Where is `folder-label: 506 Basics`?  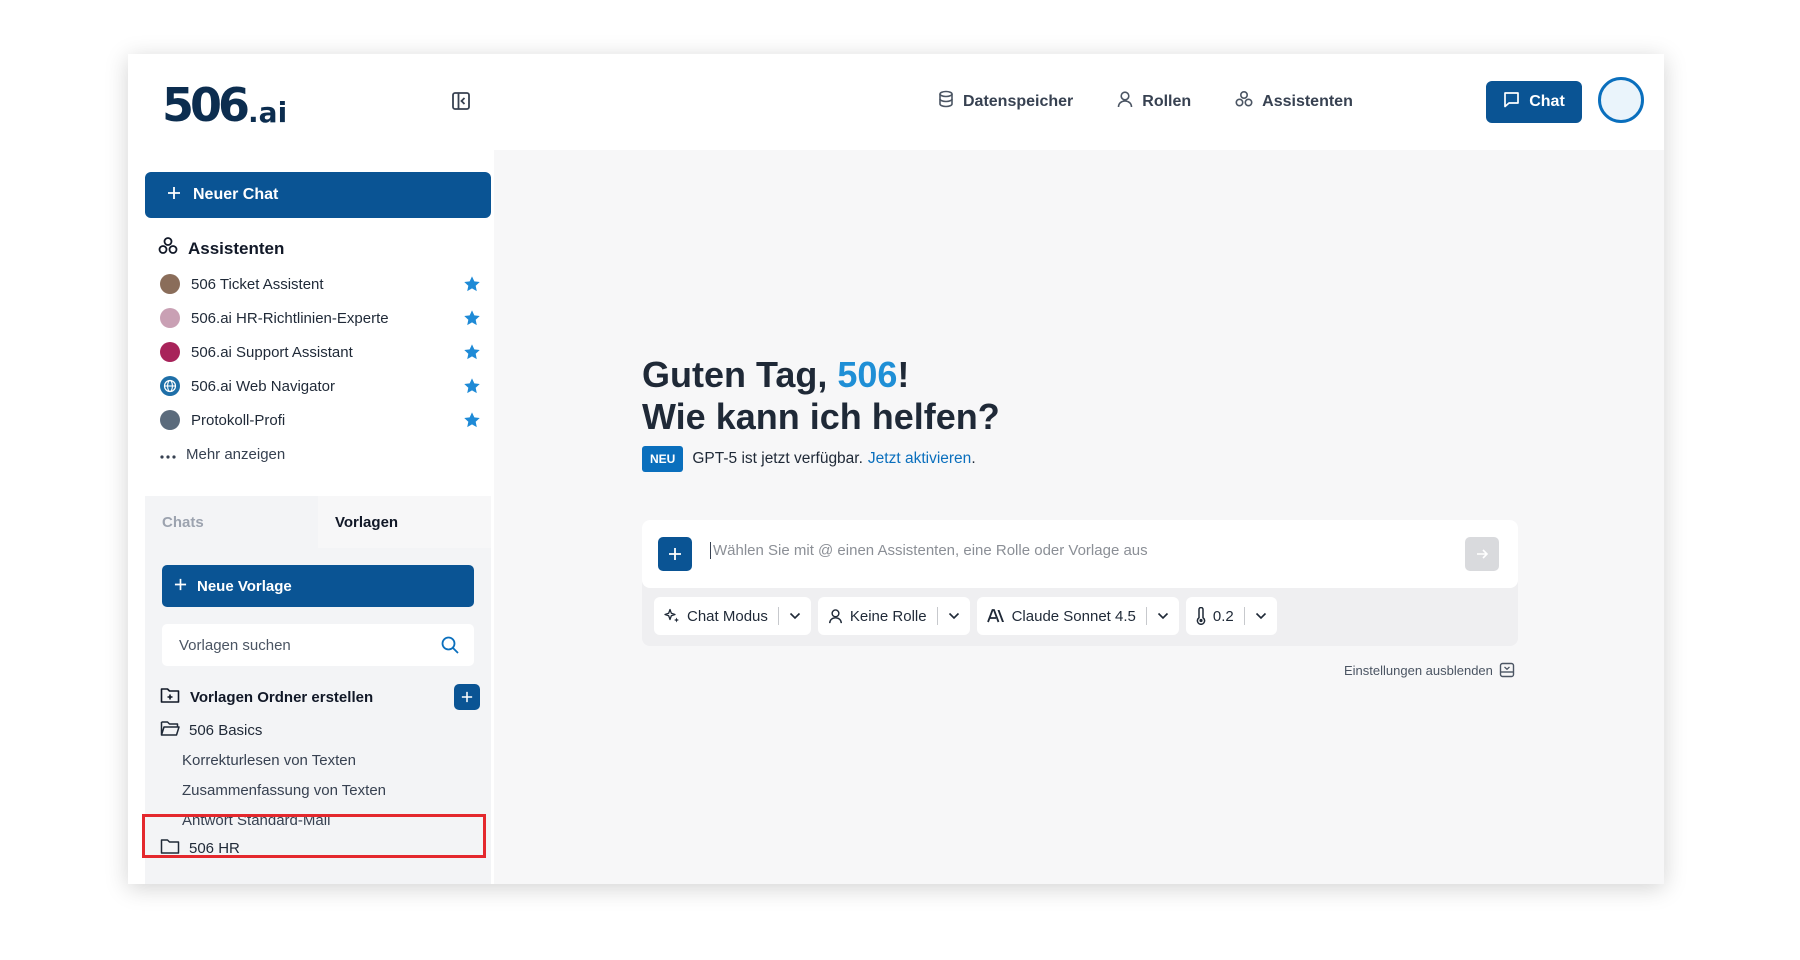
folder-label: 506 Basics is located at coordinates (226, 730).